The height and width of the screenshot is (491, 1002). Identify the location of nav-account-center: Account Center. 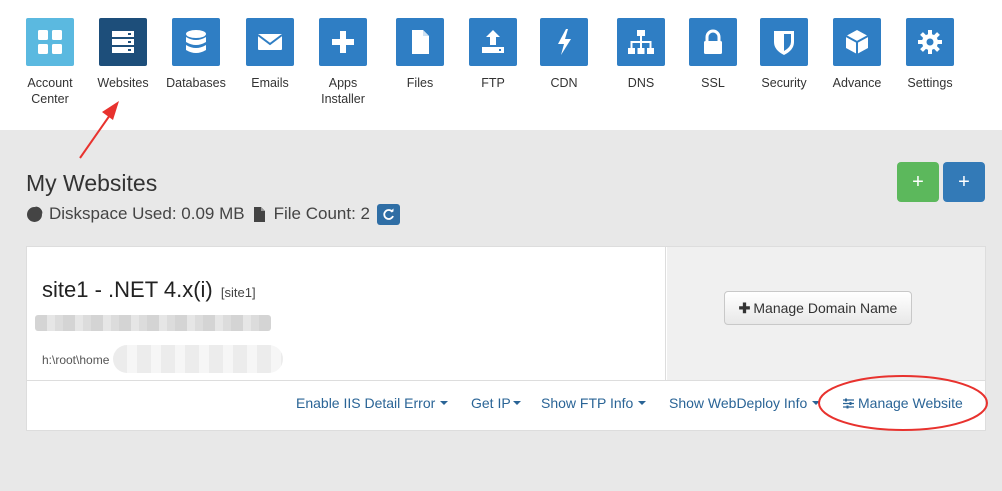
(50, 62).